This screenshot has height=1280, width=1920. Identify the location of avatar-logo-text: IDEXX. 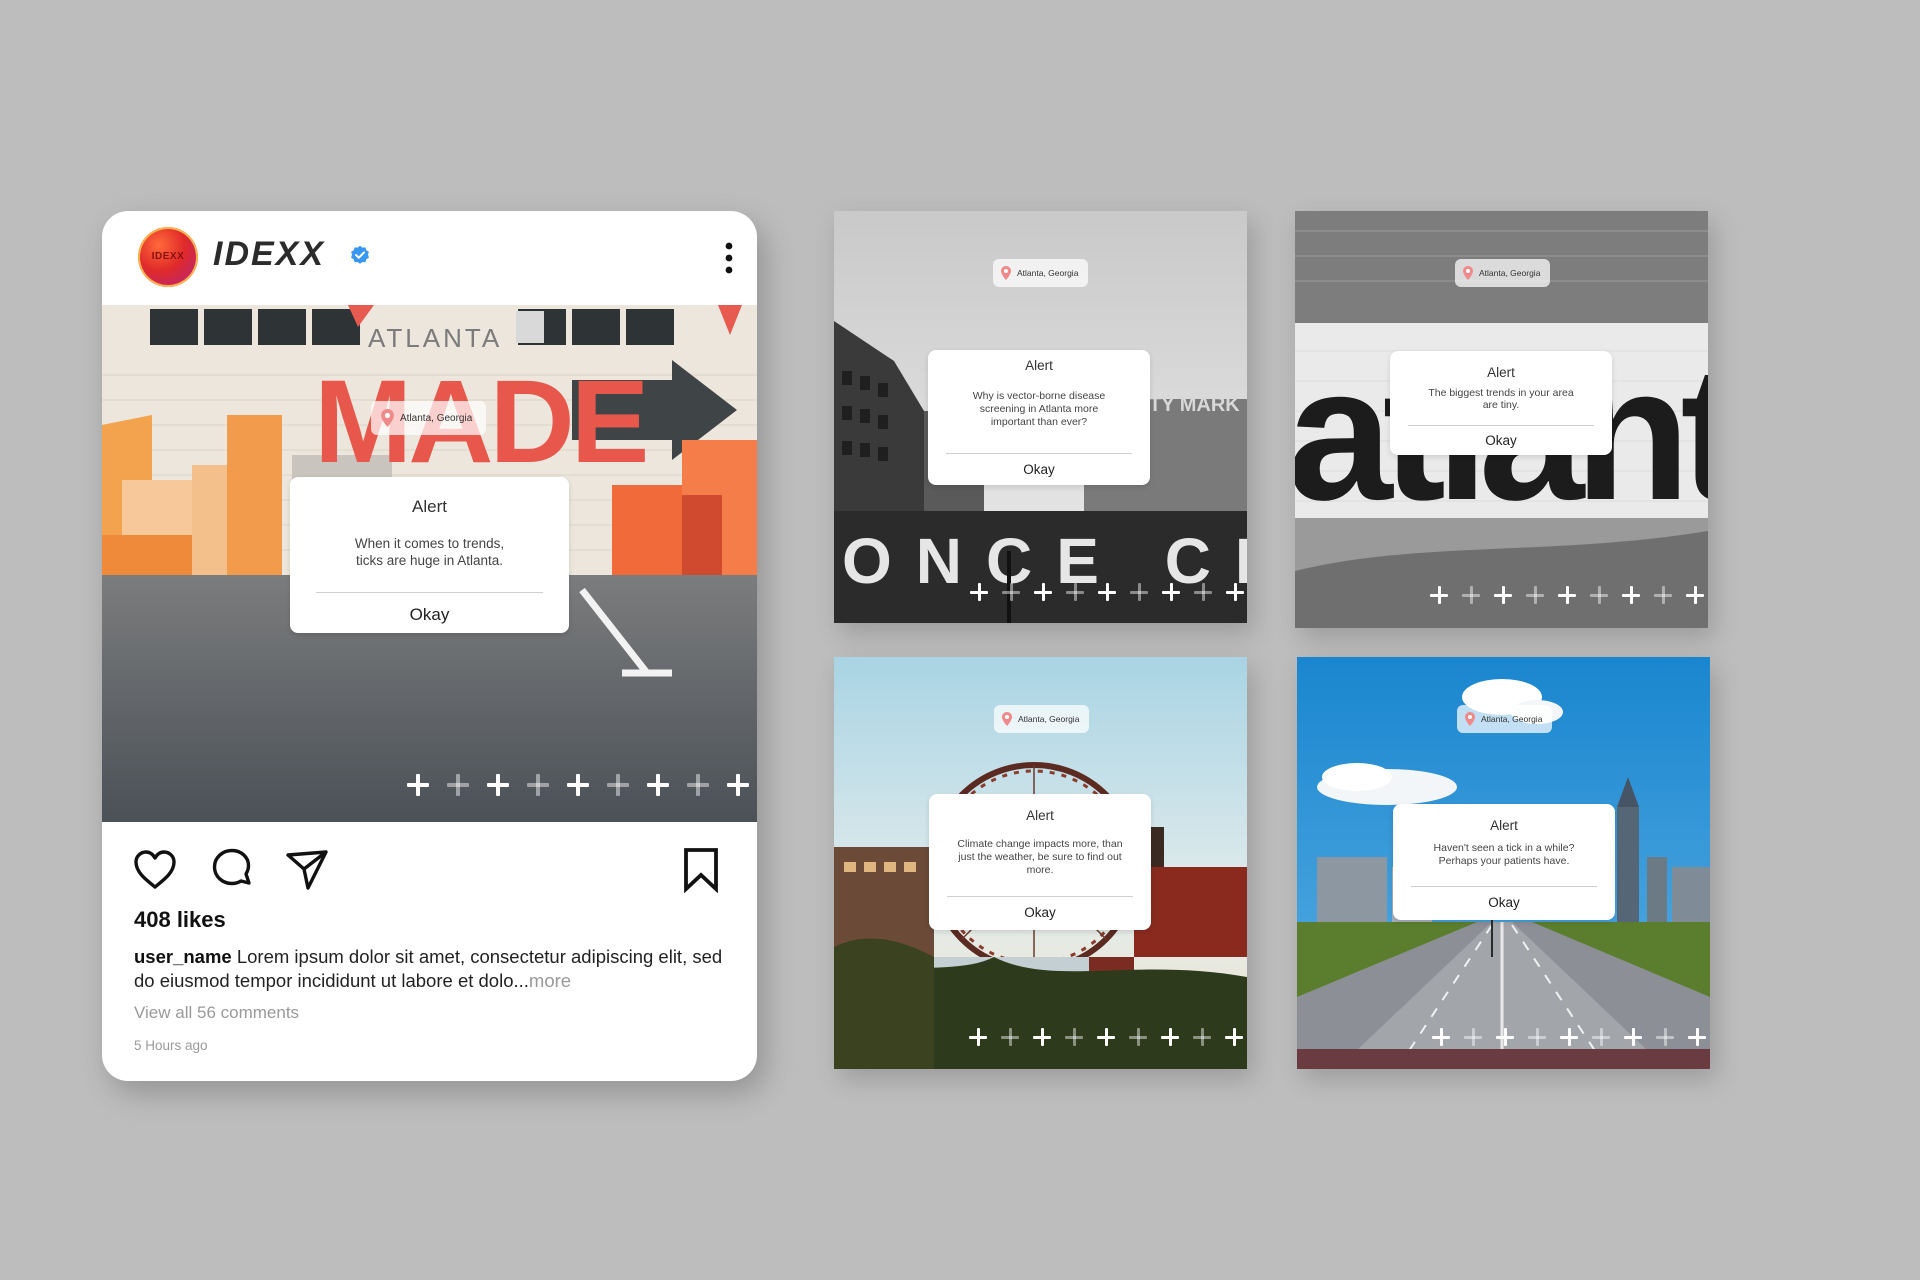
(168, 256).